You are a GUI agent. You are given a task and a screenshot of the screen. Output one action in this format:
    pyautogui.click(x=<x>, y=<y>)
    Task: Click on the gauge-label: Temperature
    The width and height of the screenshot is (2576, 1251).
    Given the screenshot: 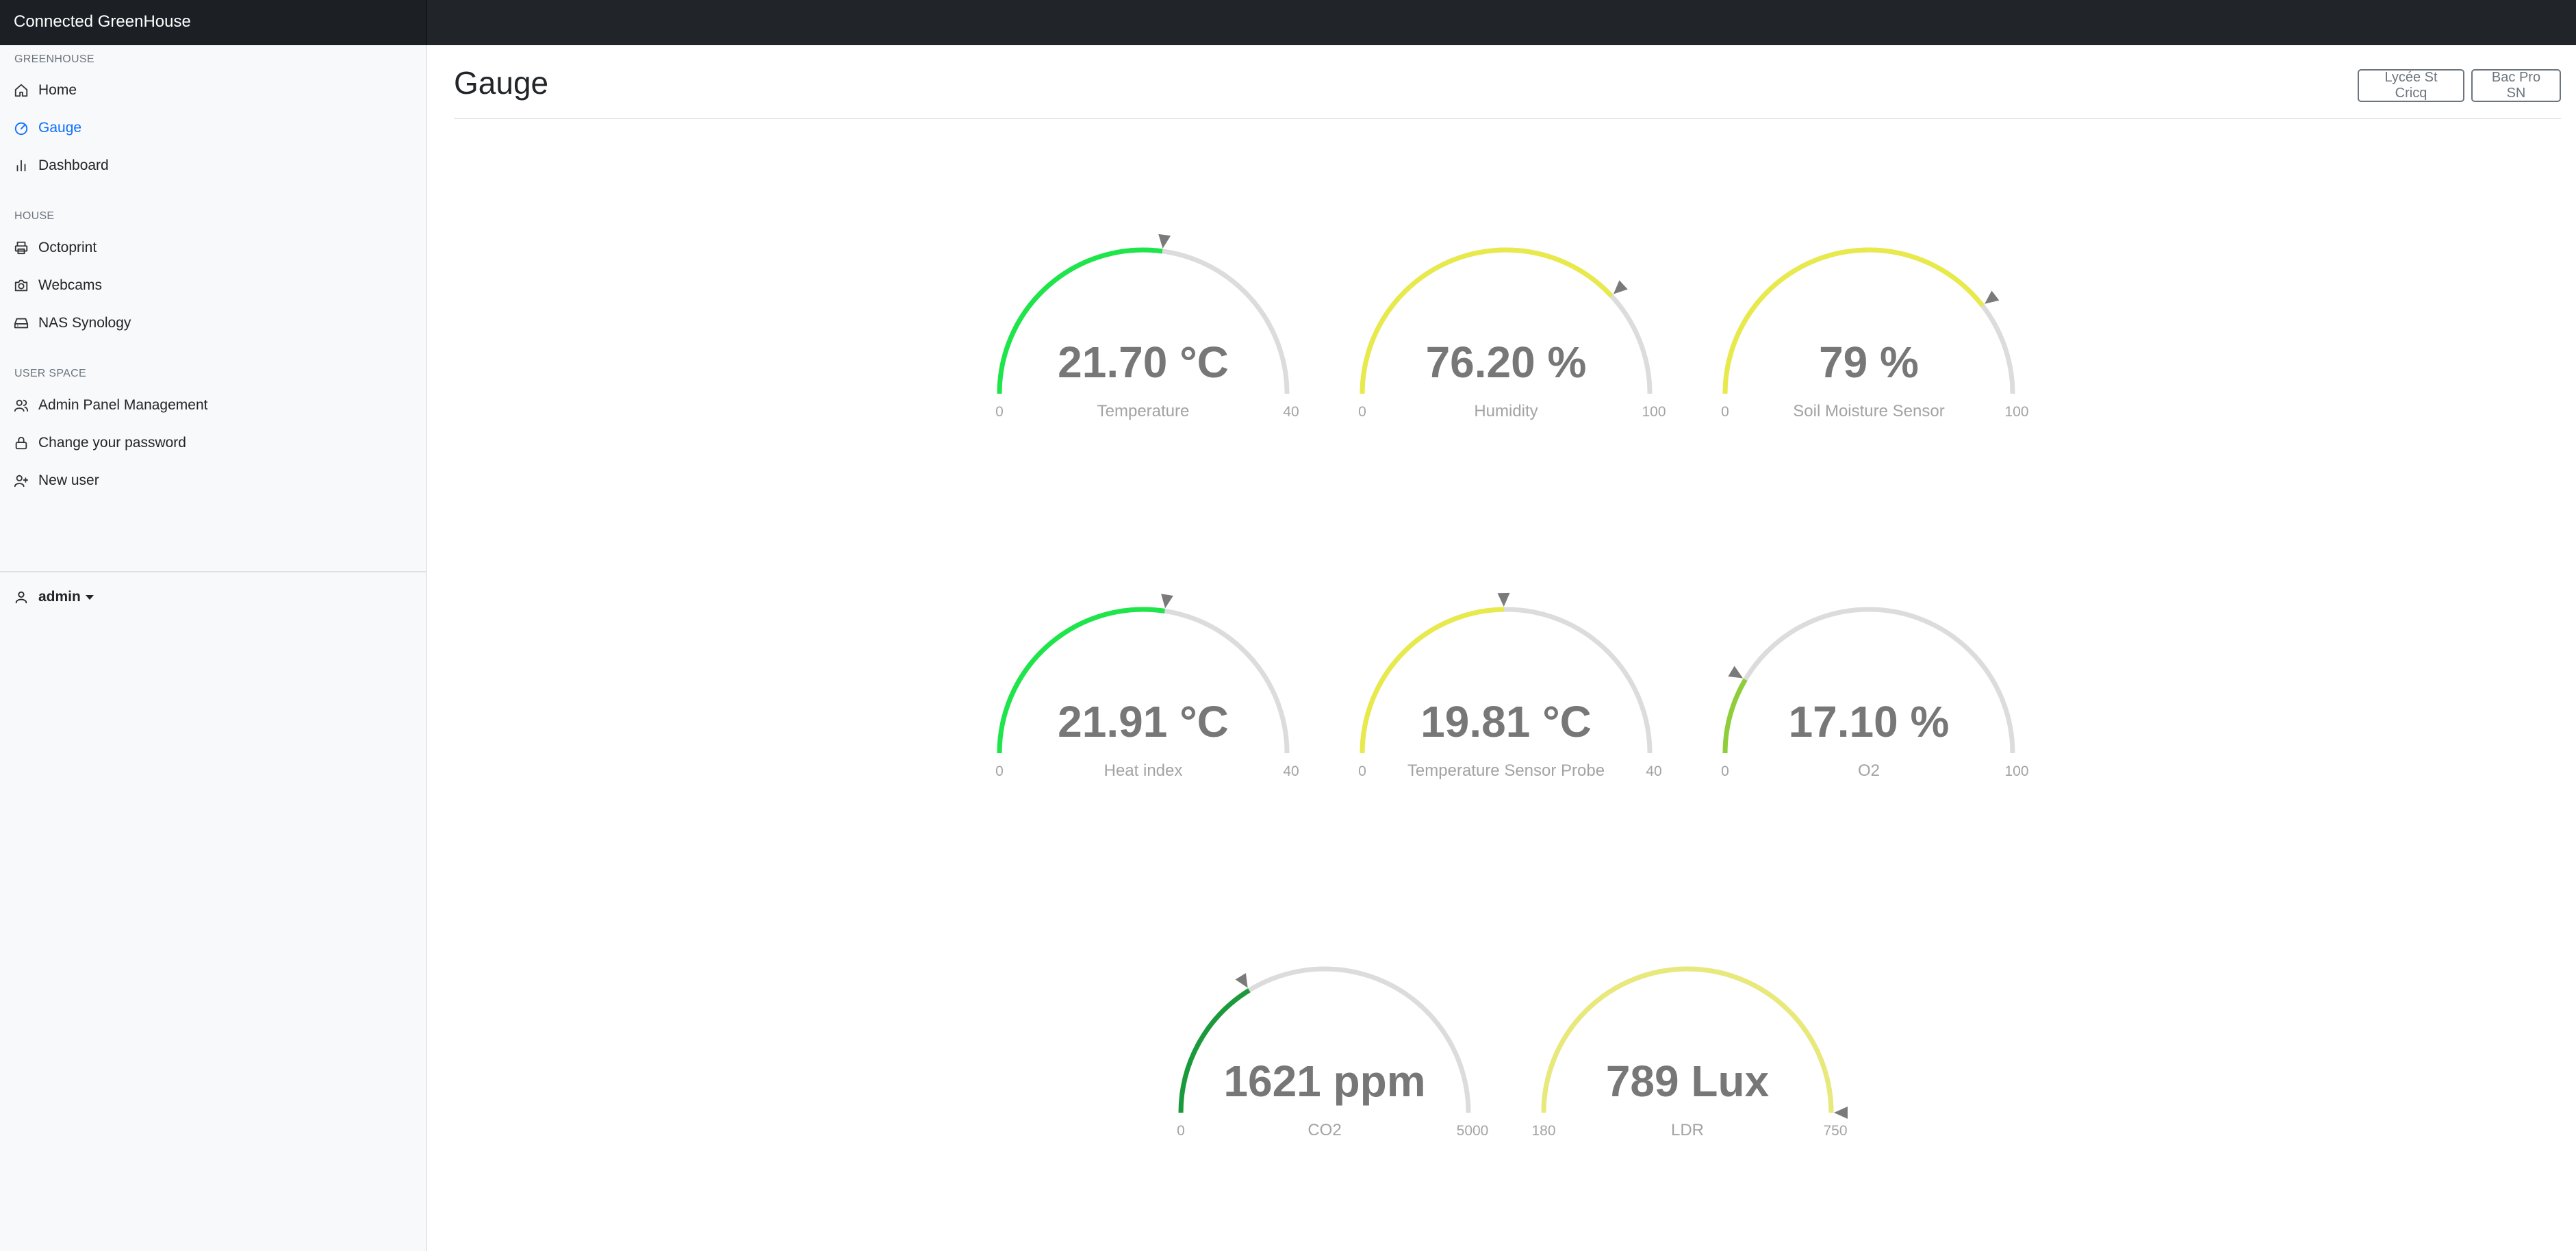 What is the action you would take?
    pyautogui.click(x=1143, y=411)
    